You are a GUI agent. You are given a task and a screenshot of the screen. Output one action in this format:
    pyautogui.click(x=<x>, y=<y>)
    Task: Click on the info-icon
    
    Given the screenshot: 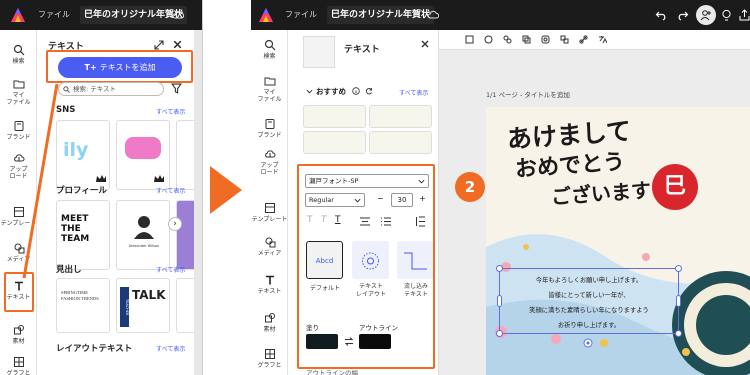 What is the action you would take?
    pyautogui.click(x=356, y=91)
    